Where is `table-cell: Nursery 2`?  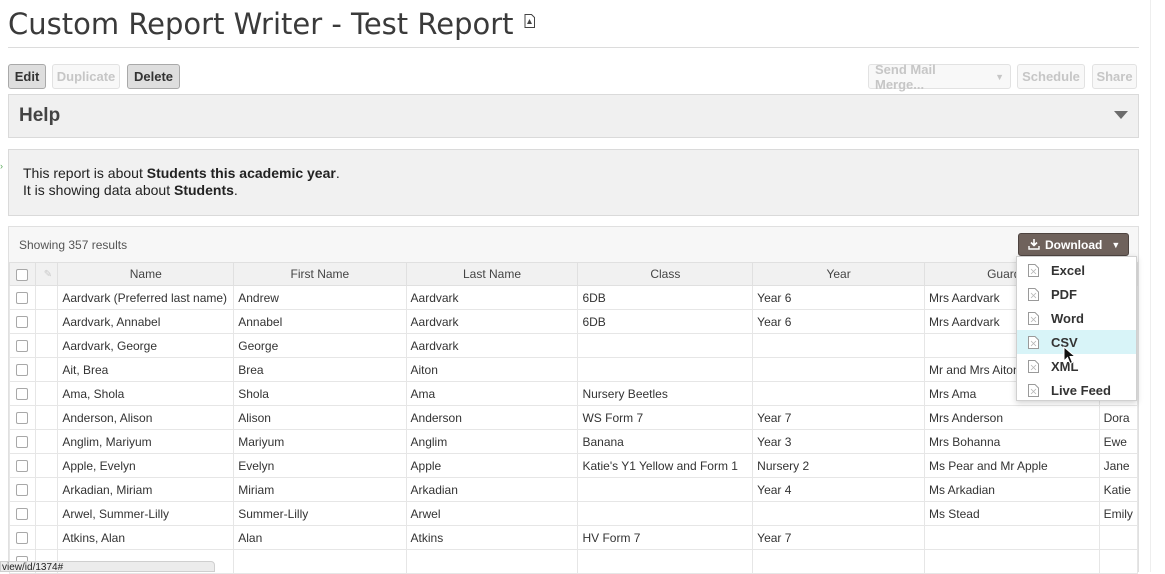 table-cell: Nursery 2 is located at coordinates (838, 465).